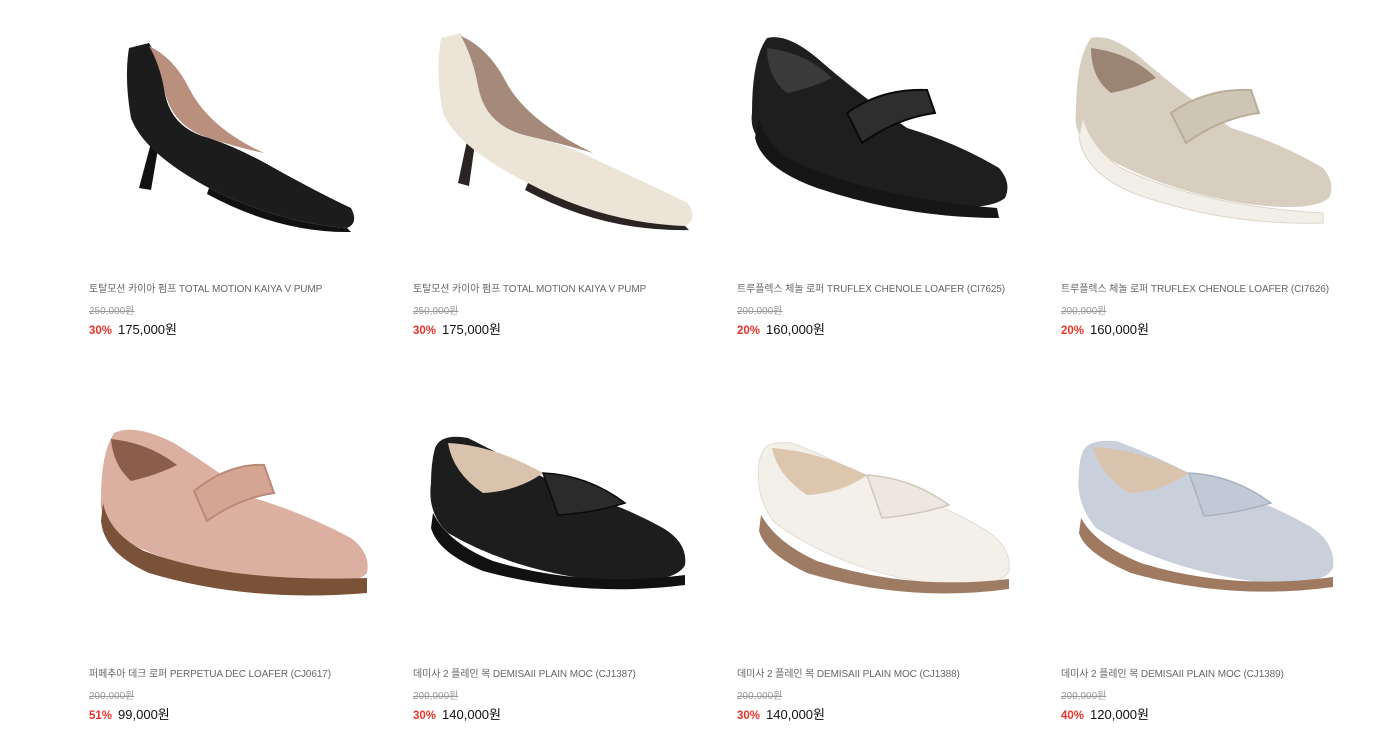  I want to click on price-row: 51% 99,000원, so click(129, 713).